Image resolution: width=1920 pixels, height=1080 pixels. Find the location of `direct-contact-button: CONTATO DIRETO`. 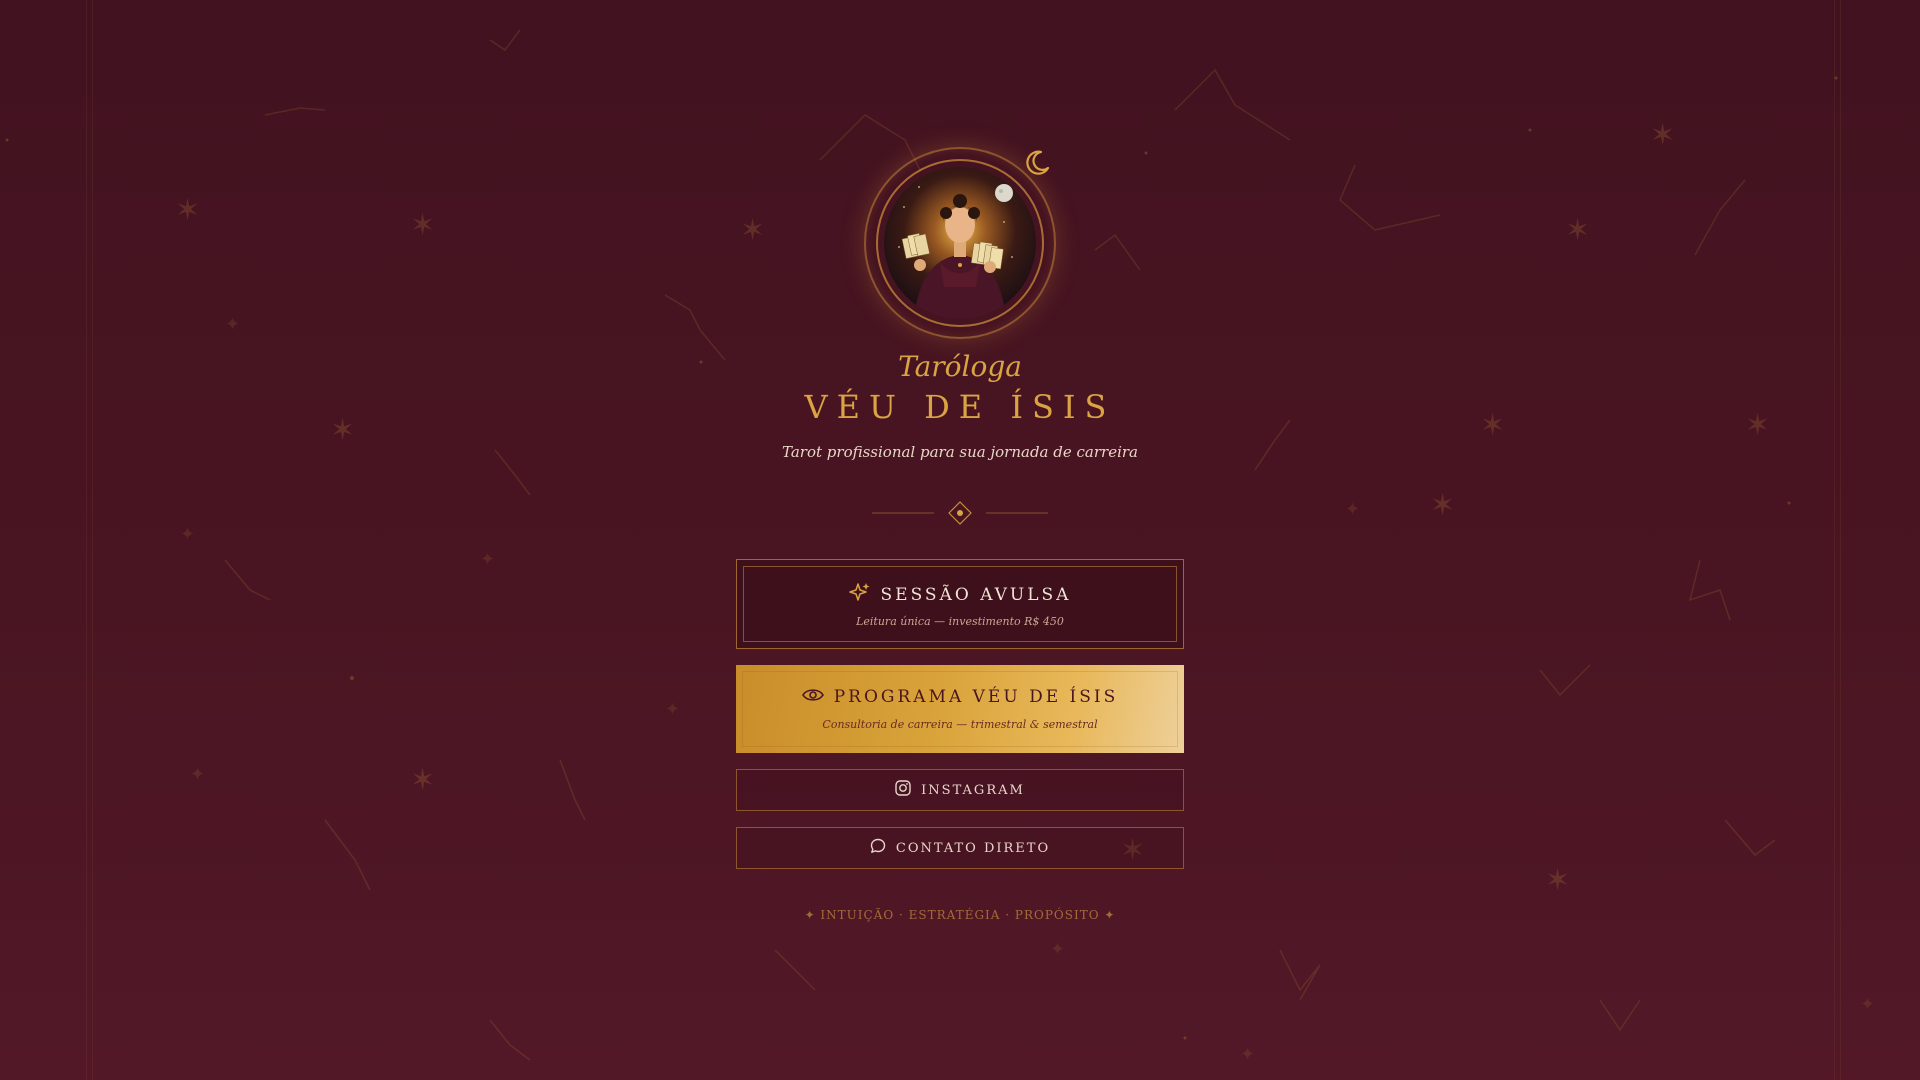

direct-contact-button: CONTATO DIRETO is located at coordinates (960, 848).